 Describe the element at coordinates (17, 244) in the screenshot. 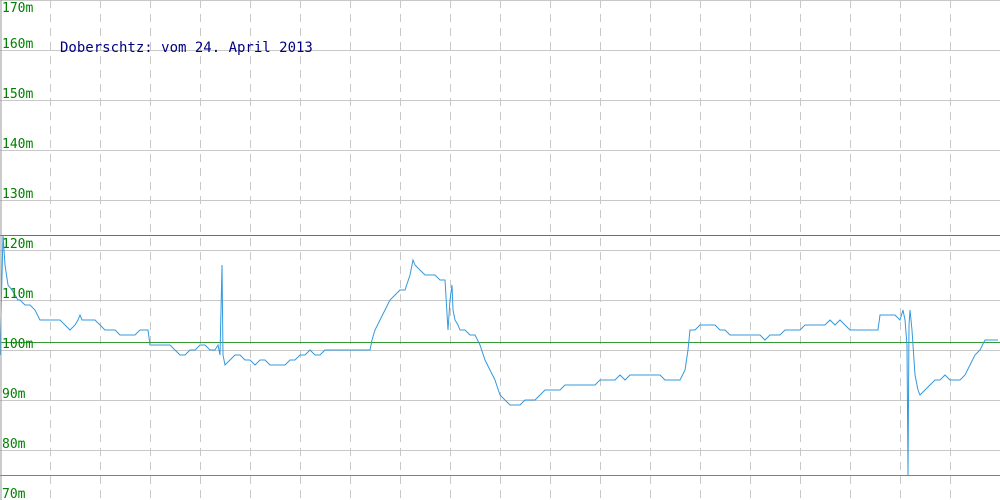

I see `y-tick-label: 120m` at that location.